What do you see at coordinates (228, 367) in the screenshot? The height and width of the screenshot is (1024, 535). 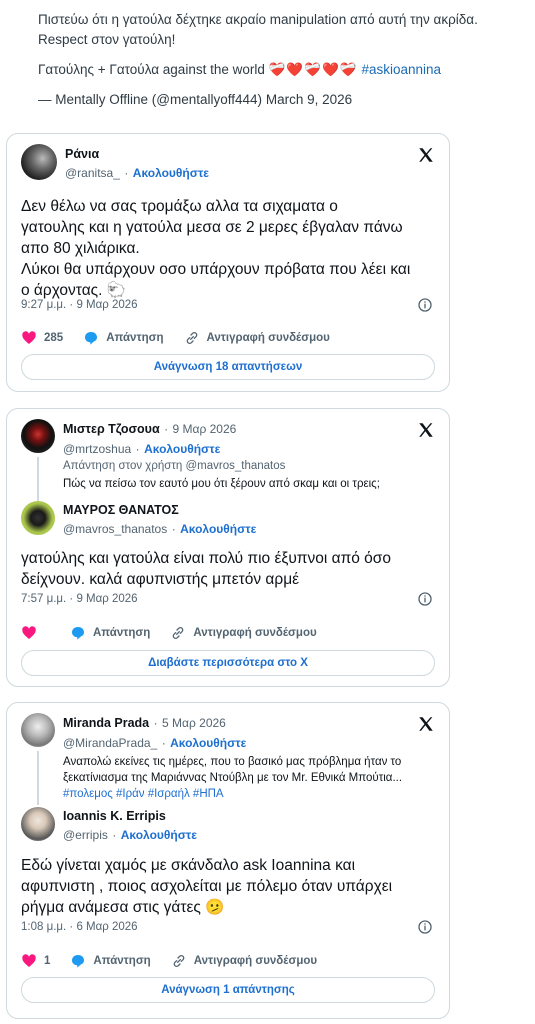 I see `read-replies-button: Ανάγνωση 18 απαντήσεων` at bounding box center [228, 367].